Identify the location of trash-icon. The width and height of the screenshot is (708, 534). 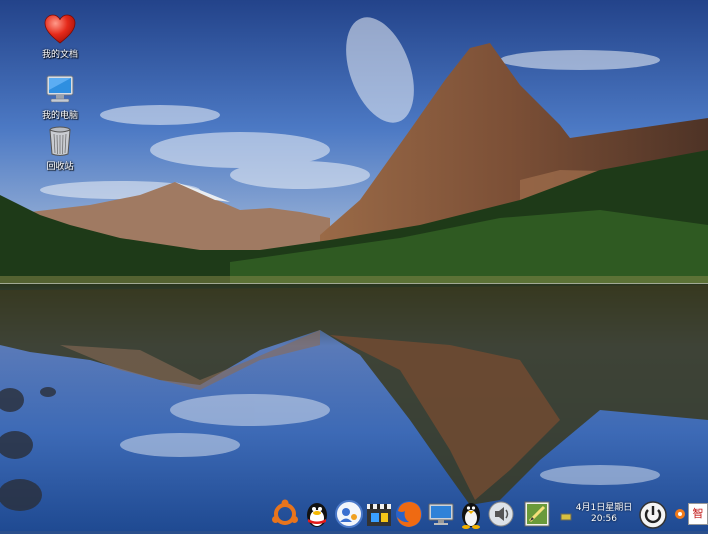
(60, 141).